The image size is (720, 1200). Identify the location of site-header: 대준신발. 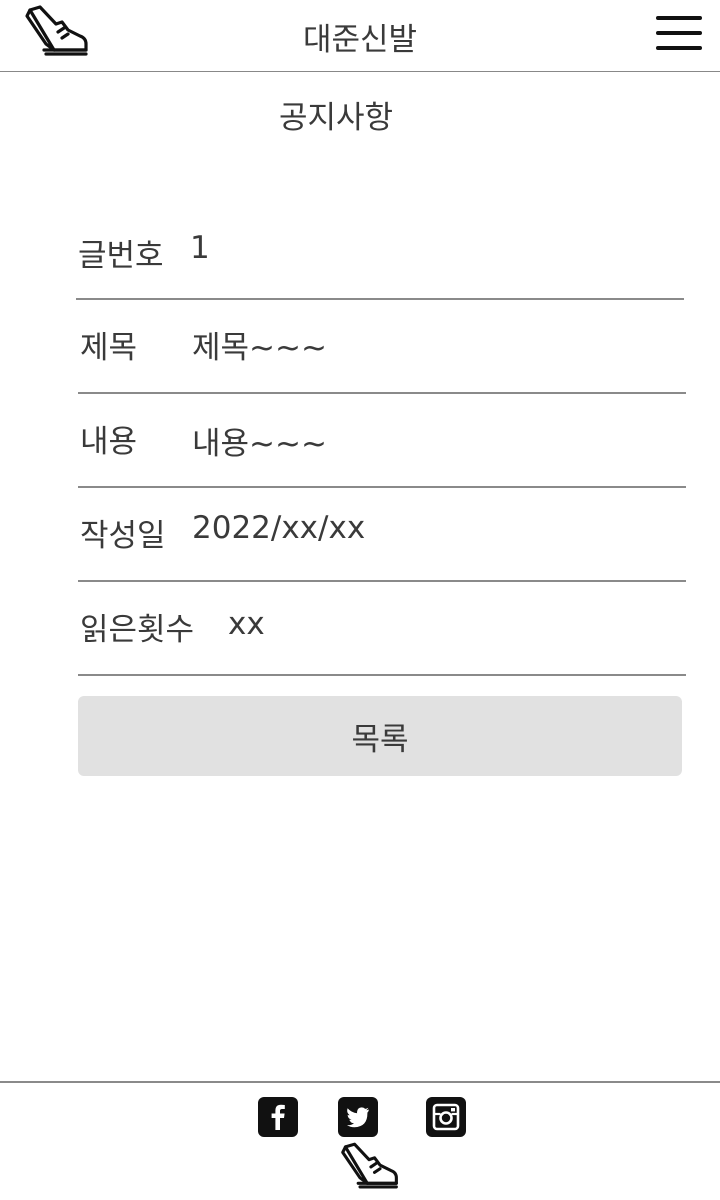
(360, 36).